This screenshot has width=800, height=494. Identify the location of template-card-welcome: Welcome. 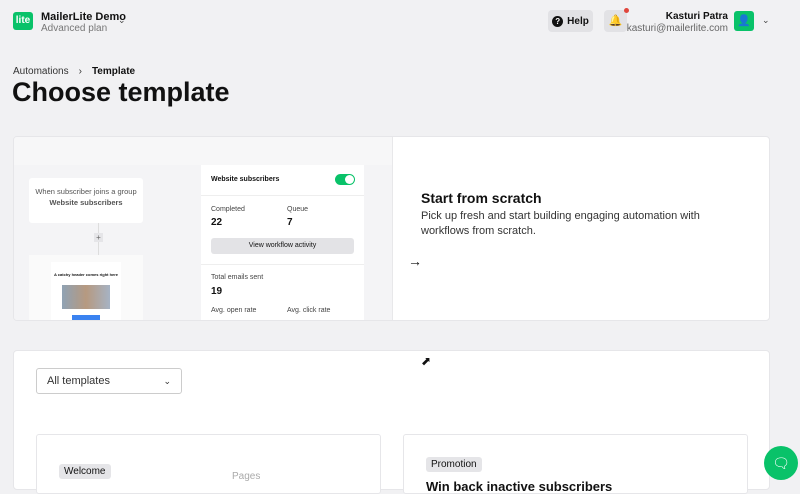
(208, 464).